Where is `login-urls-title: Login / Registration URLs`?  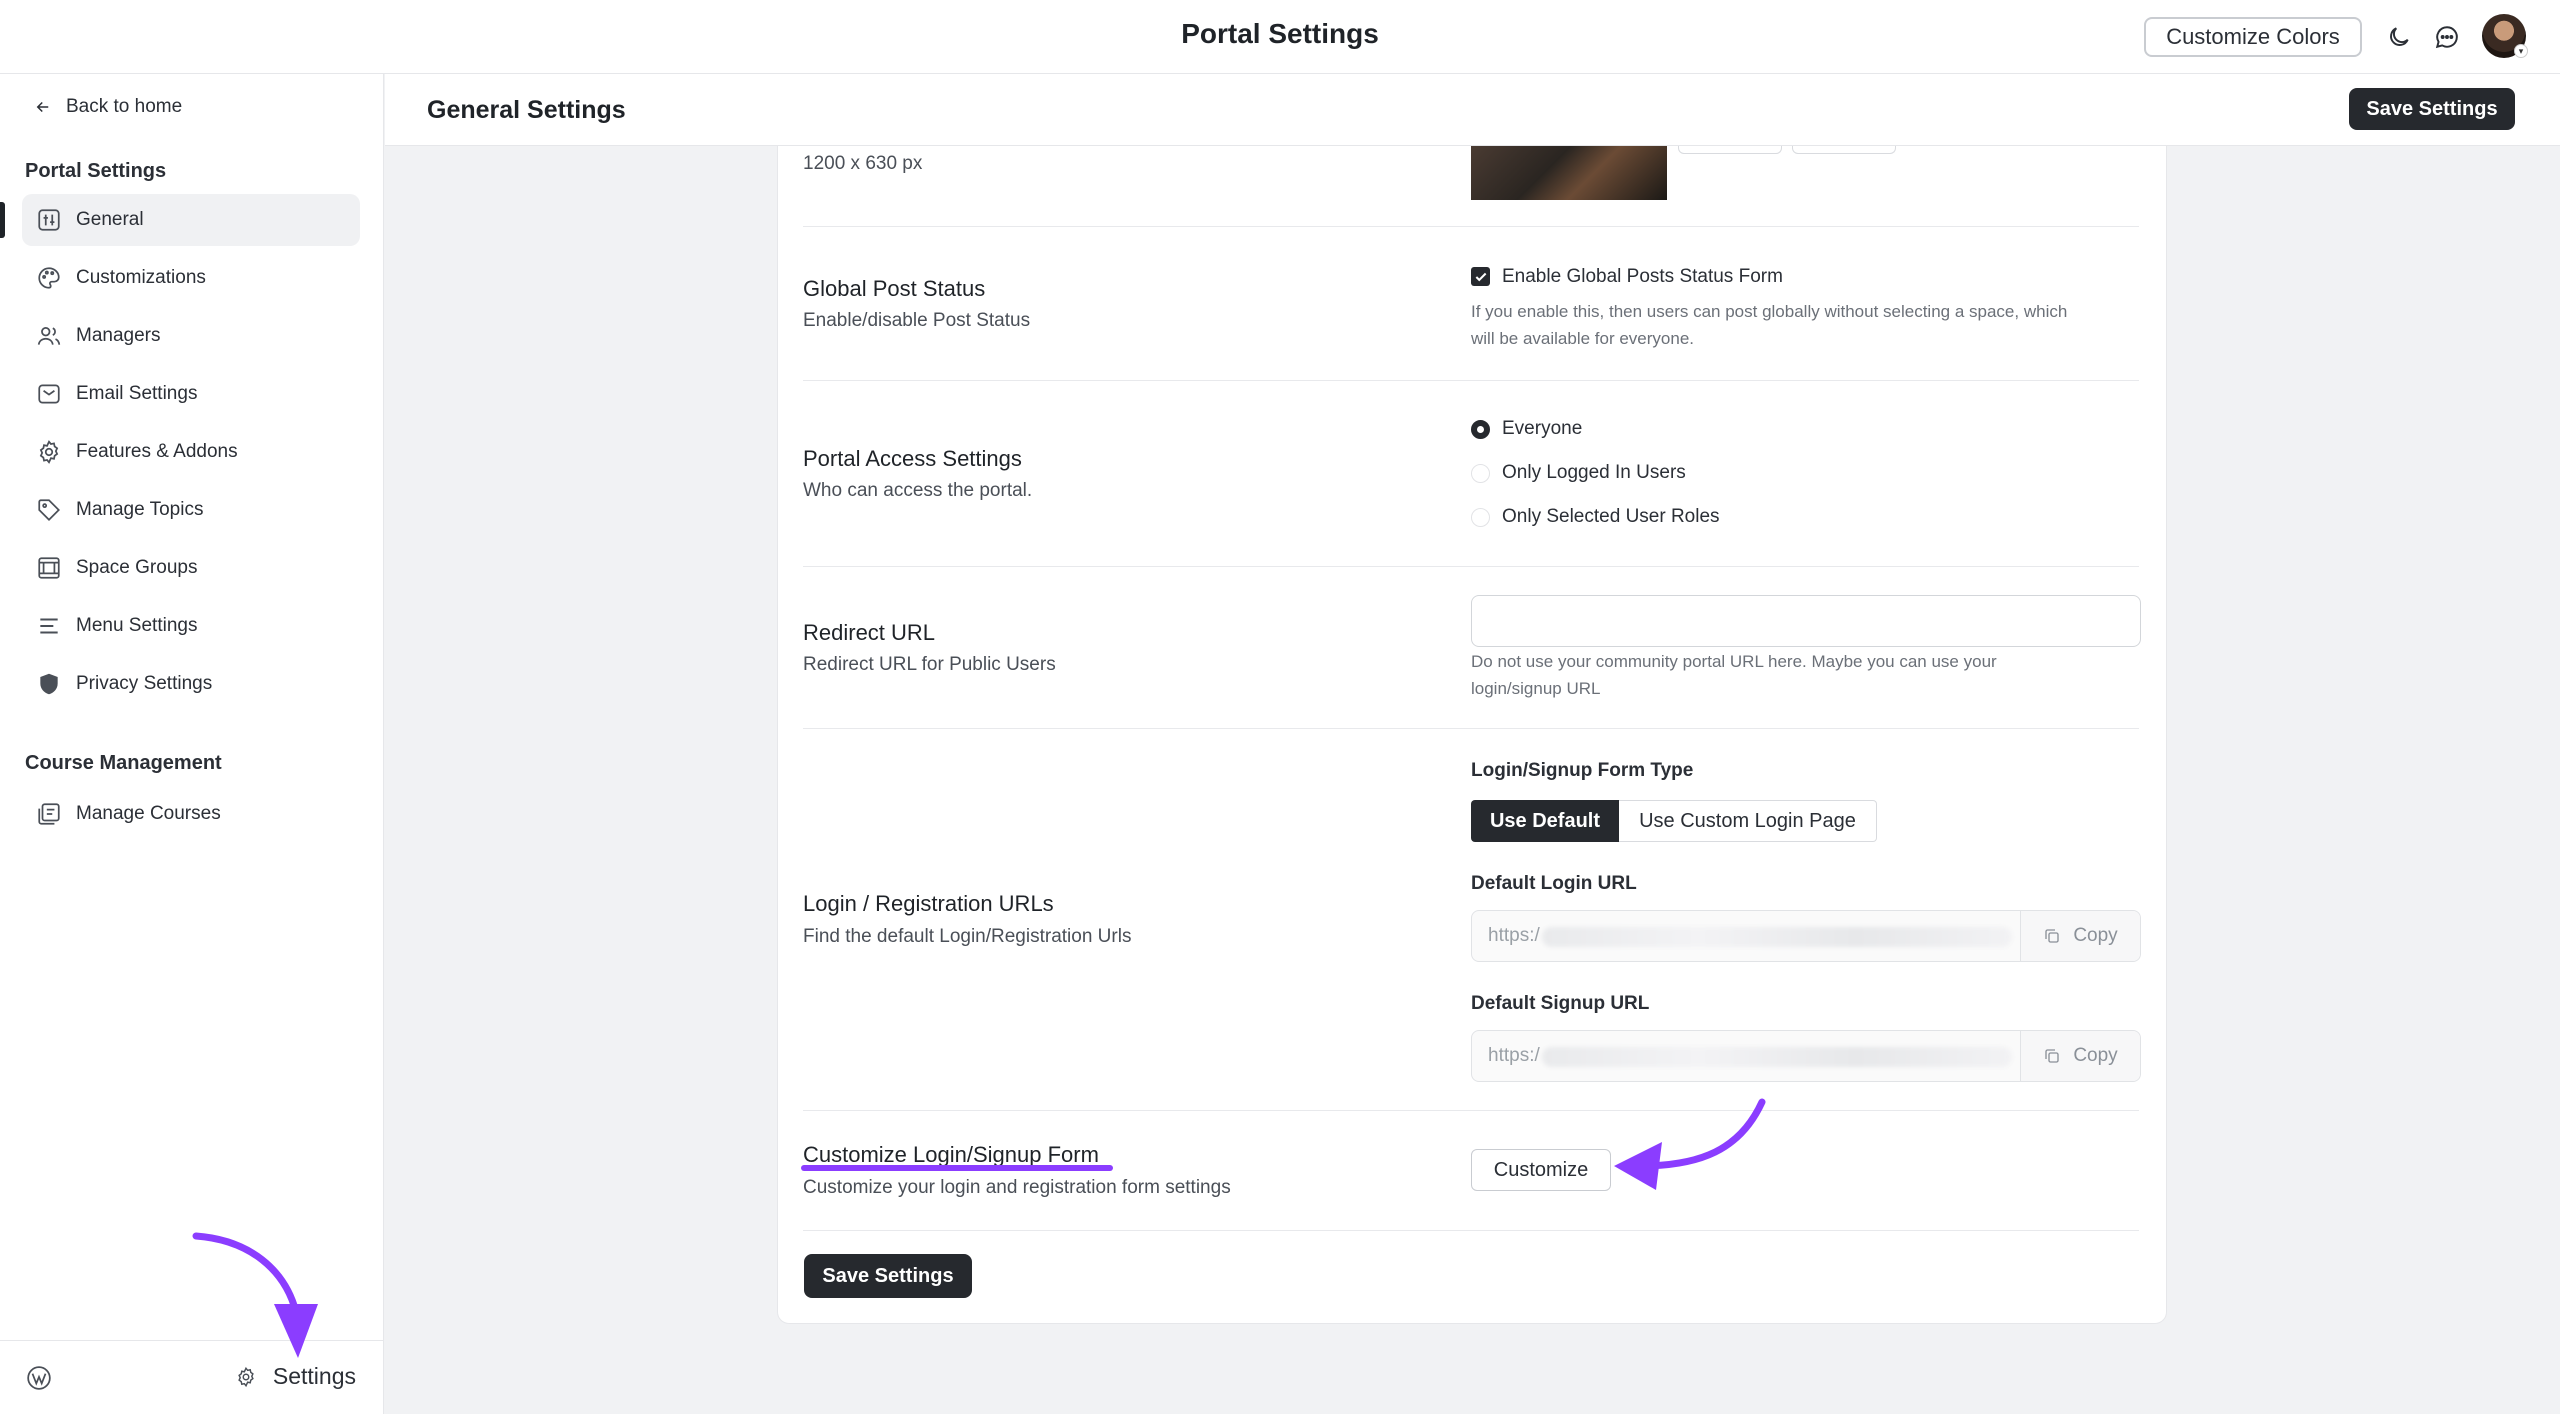 login-urls-title: Login / Registration URLs is located at coordinates (928, 903).